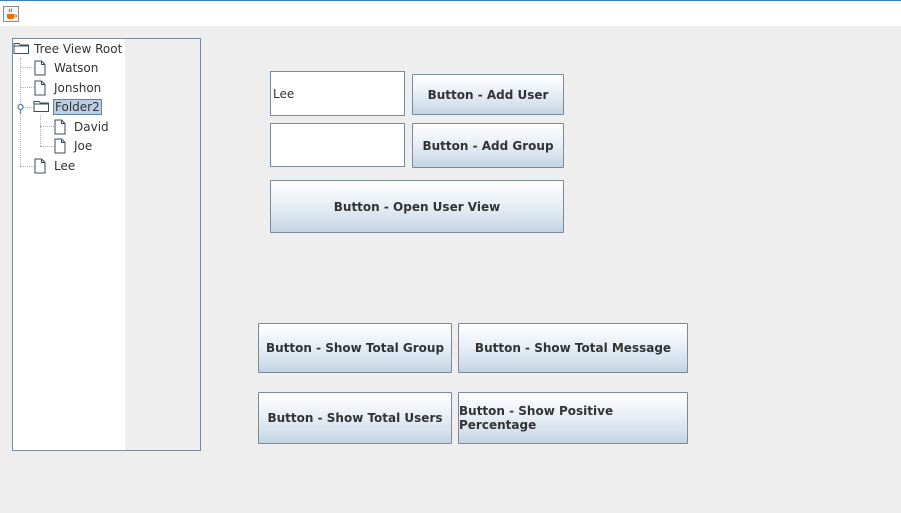 The height and width of the screenshot is (513, 901). Describe the element at coordinates (355, 348) in the screenshot. I see `show-total-group-button: Button - Show Total Group` at that location.